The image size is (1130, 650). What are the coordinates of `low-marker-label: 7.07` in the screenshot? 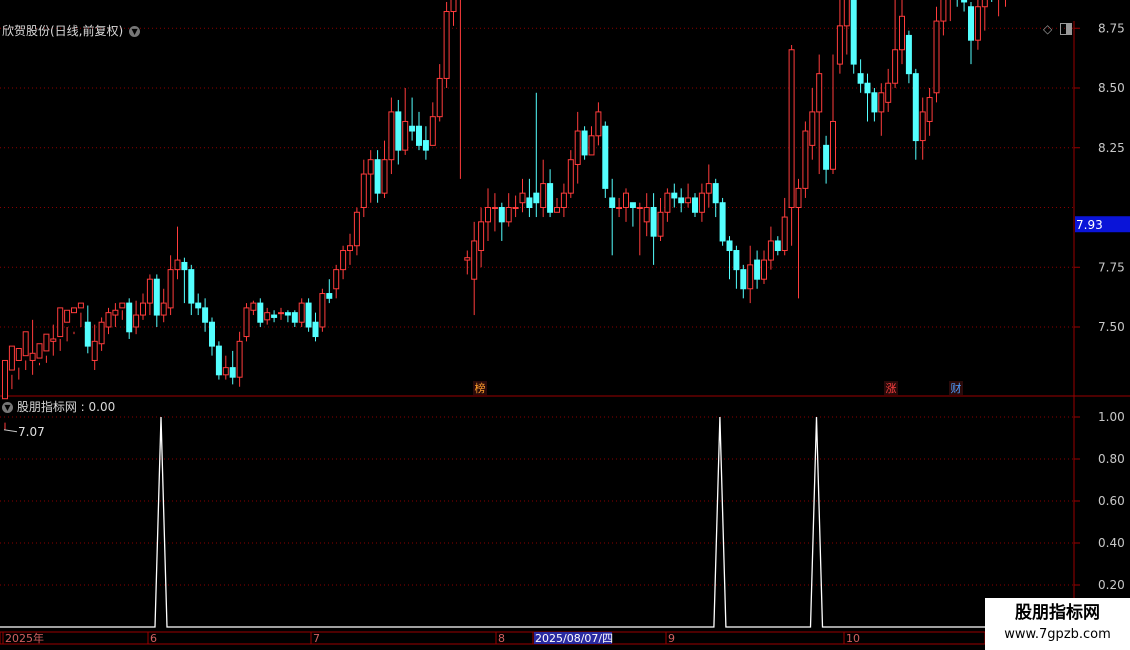 It's located at (31, 432).